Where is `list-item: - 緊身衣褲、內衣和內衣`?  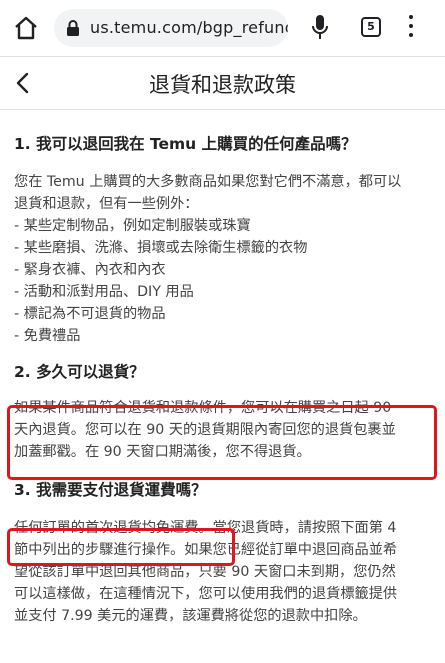 list-item: - 緊身衣褲、內衣和內衣 is located at coordinates (90, 270).